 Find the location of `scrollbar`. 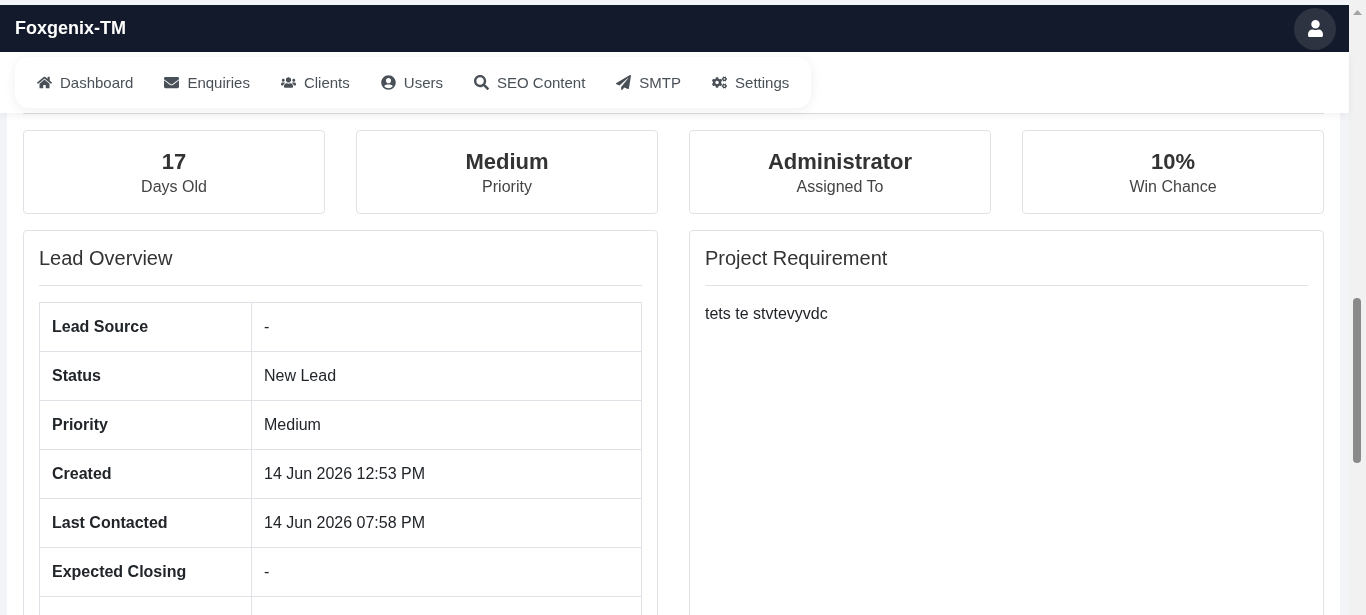

scrollbar is located at coordinates (1357, 307).